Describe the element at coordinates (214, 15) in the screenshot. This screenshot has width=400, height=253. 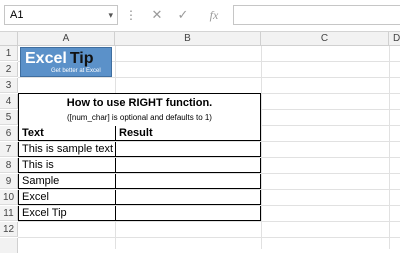
I see `insert-function-icon: fx` at that location.